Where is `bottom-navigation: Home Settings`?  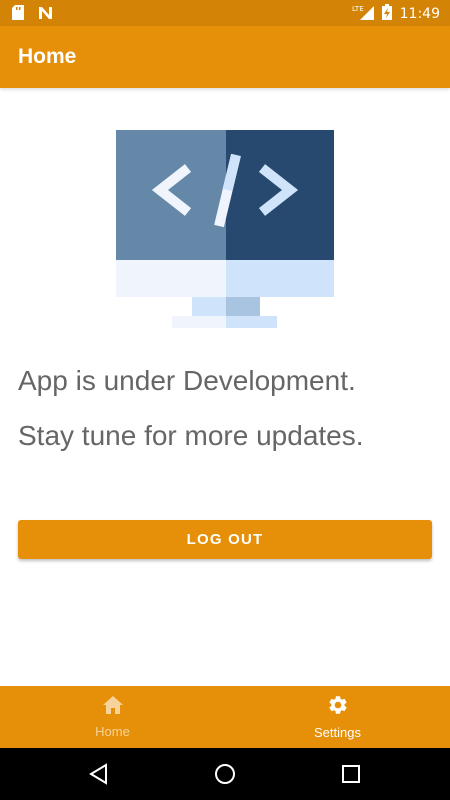
bottom-navigation: Home Settings is located at coordinates (225, 717).